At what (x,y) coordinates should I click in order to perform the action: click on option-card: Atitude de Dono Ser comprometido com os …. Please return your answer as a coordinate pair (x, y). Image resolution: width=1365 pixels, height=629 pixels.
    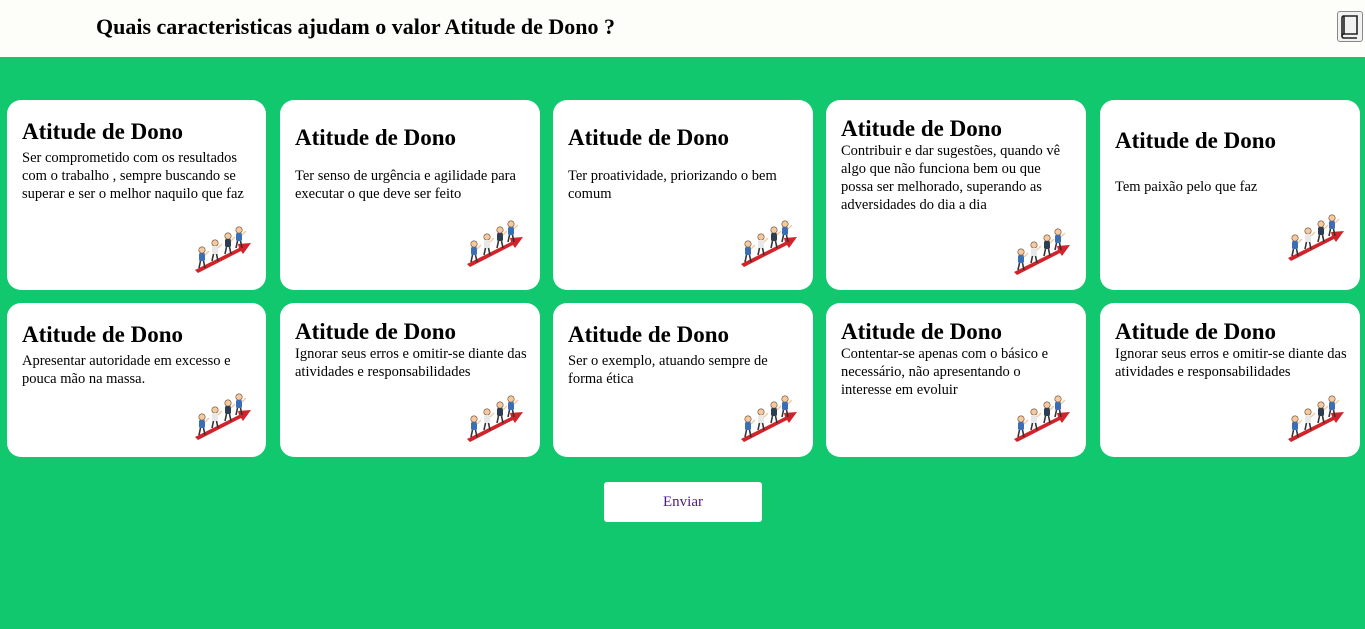
    Looking at the image, I should click on (136, 195).